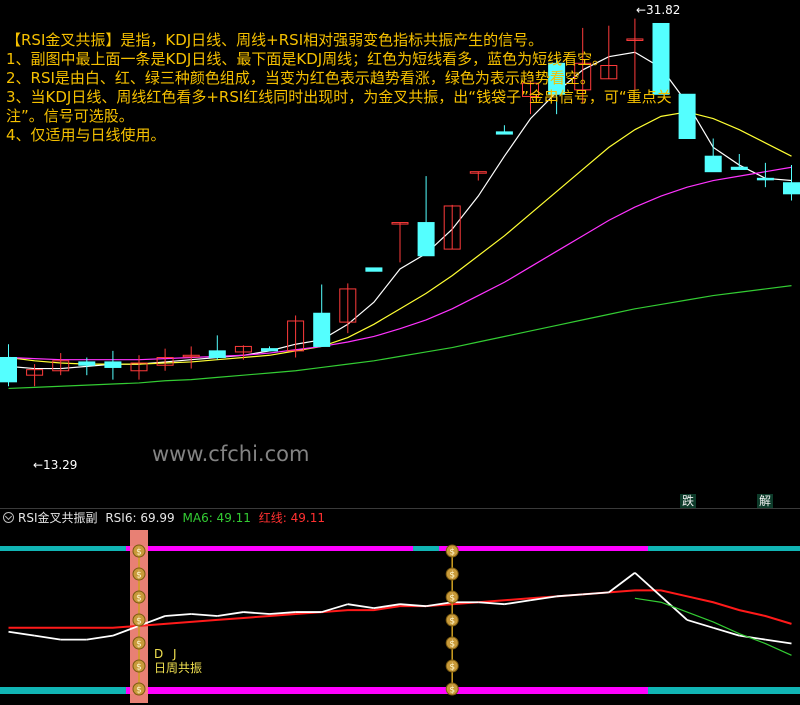 The image size is (800, 705). Describe the element at coordinates (216, 518) in the screenshot. I see `ma-value: MA6: 49.11` at that location.